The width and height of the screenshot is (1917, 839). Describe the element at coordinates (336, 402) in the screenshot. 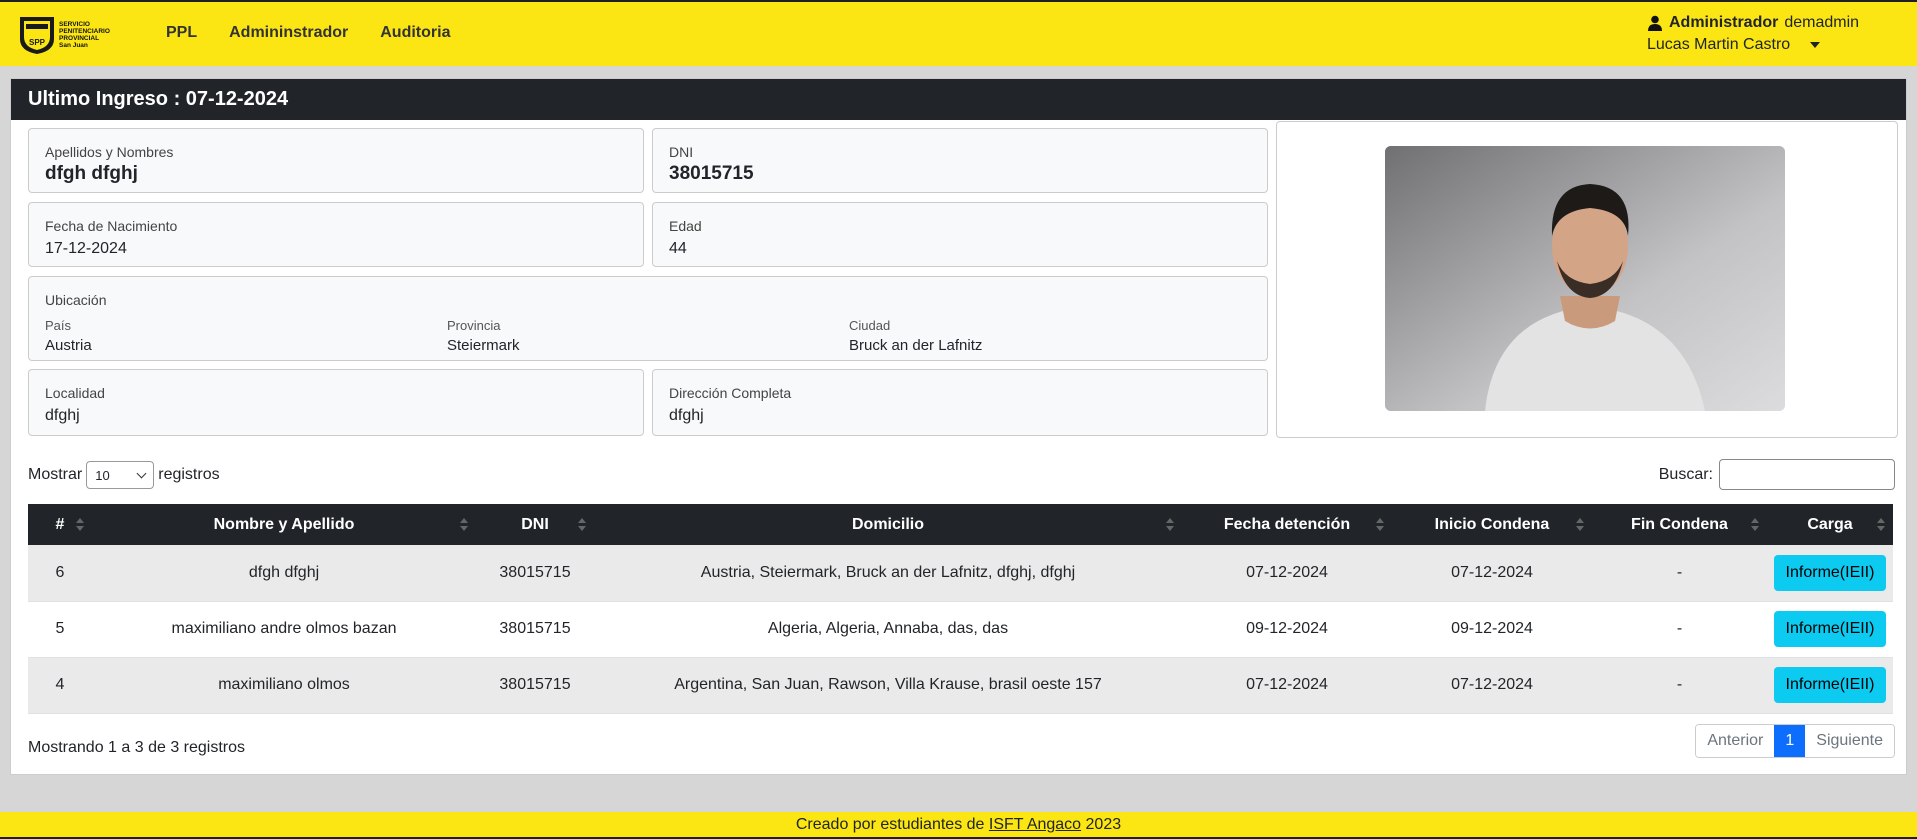

I see `field-localidad: Localidad dfghj` at that location.